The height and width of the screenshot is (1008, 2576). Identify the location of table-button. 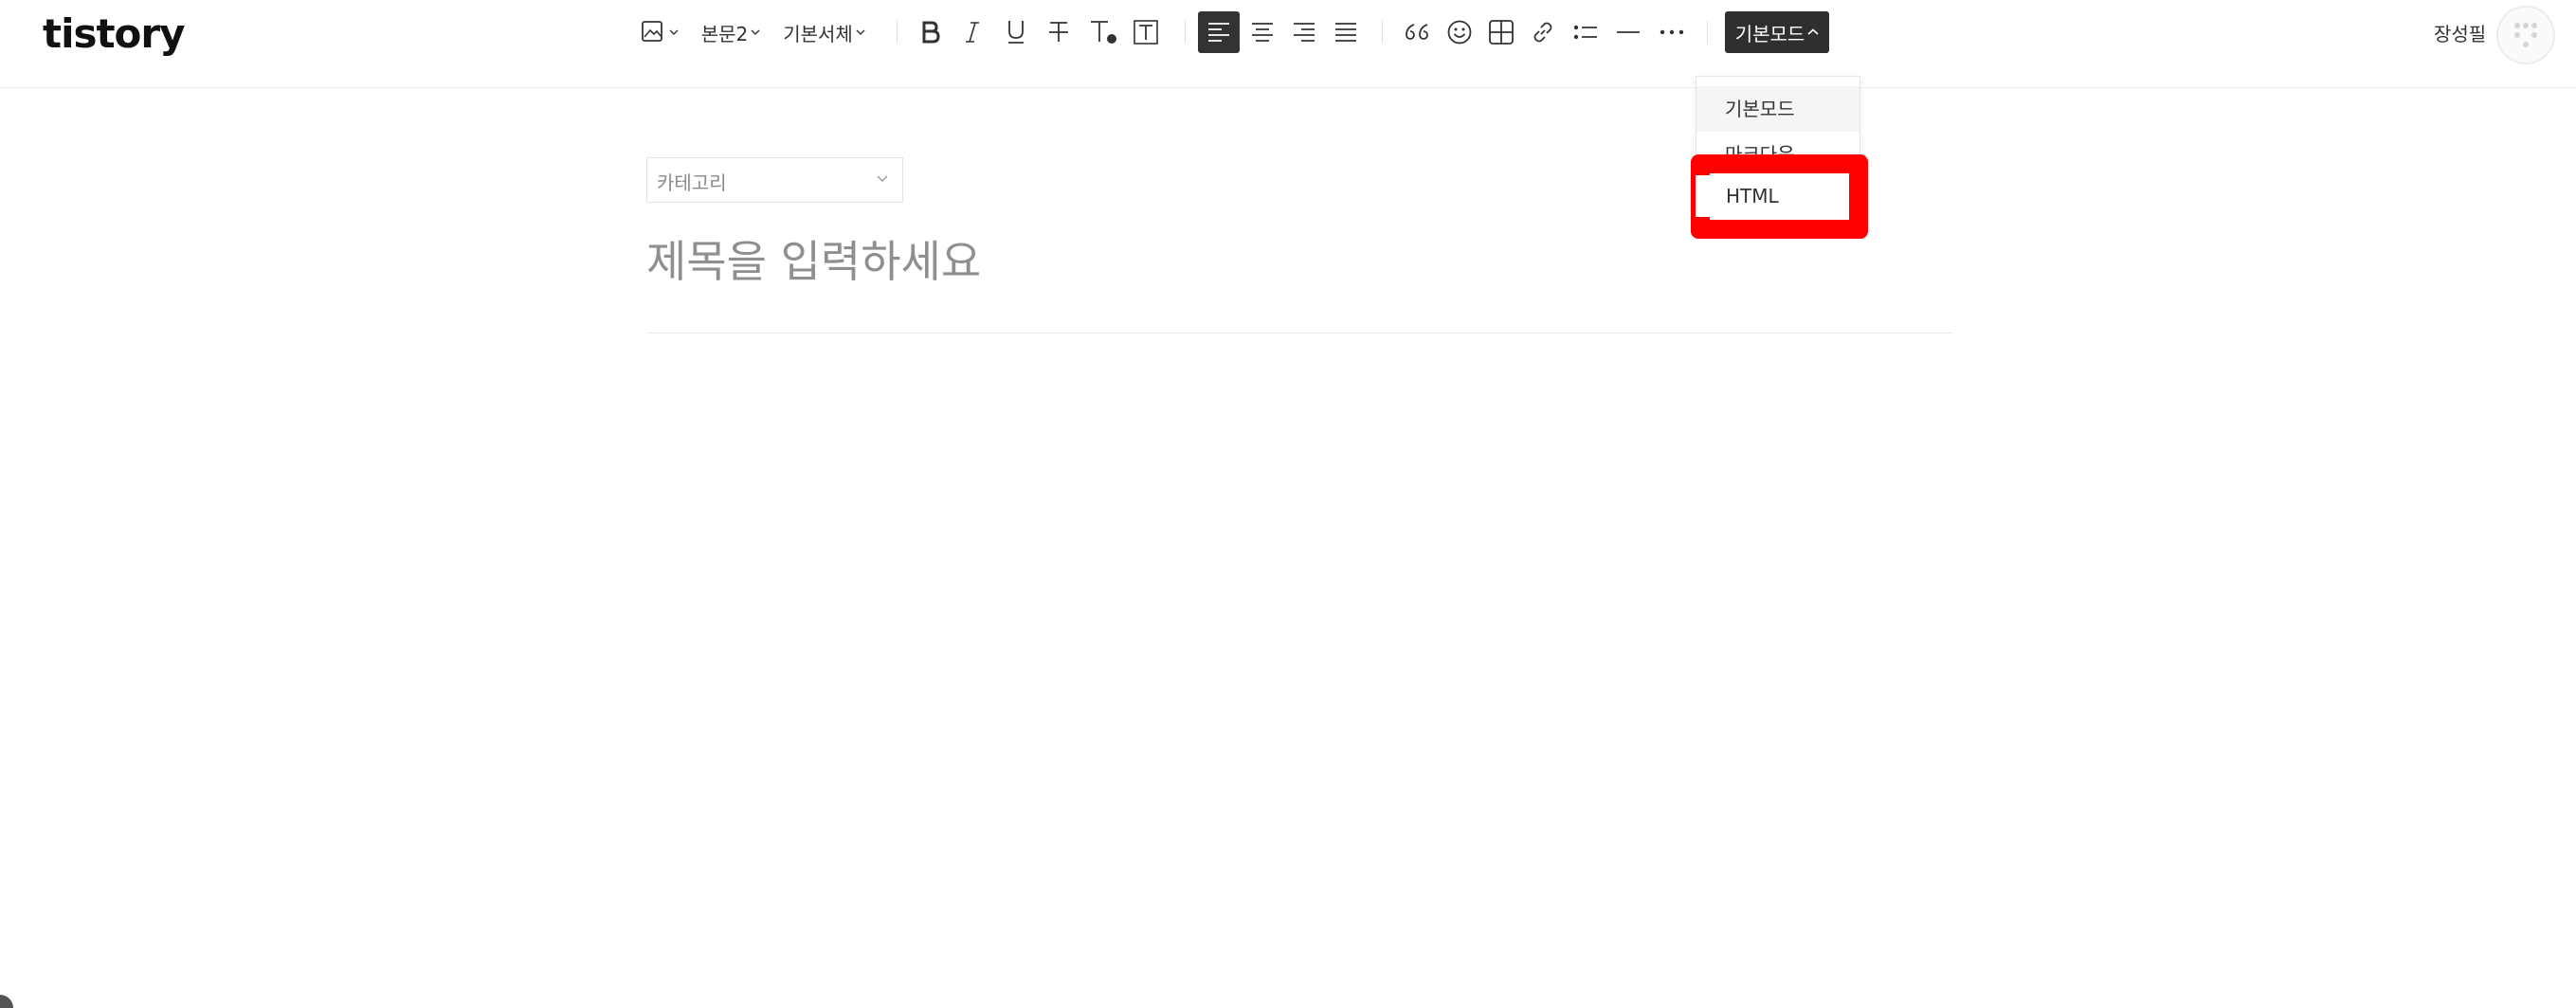
(1501, 32).